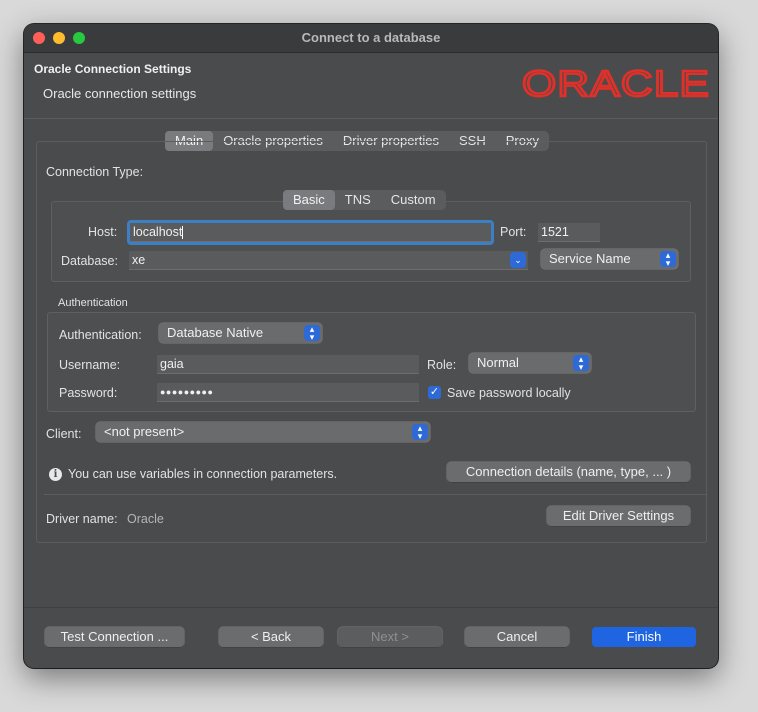 This screenshot has width=758, height=712. I want to click on footer-divider, so click(371, 607).